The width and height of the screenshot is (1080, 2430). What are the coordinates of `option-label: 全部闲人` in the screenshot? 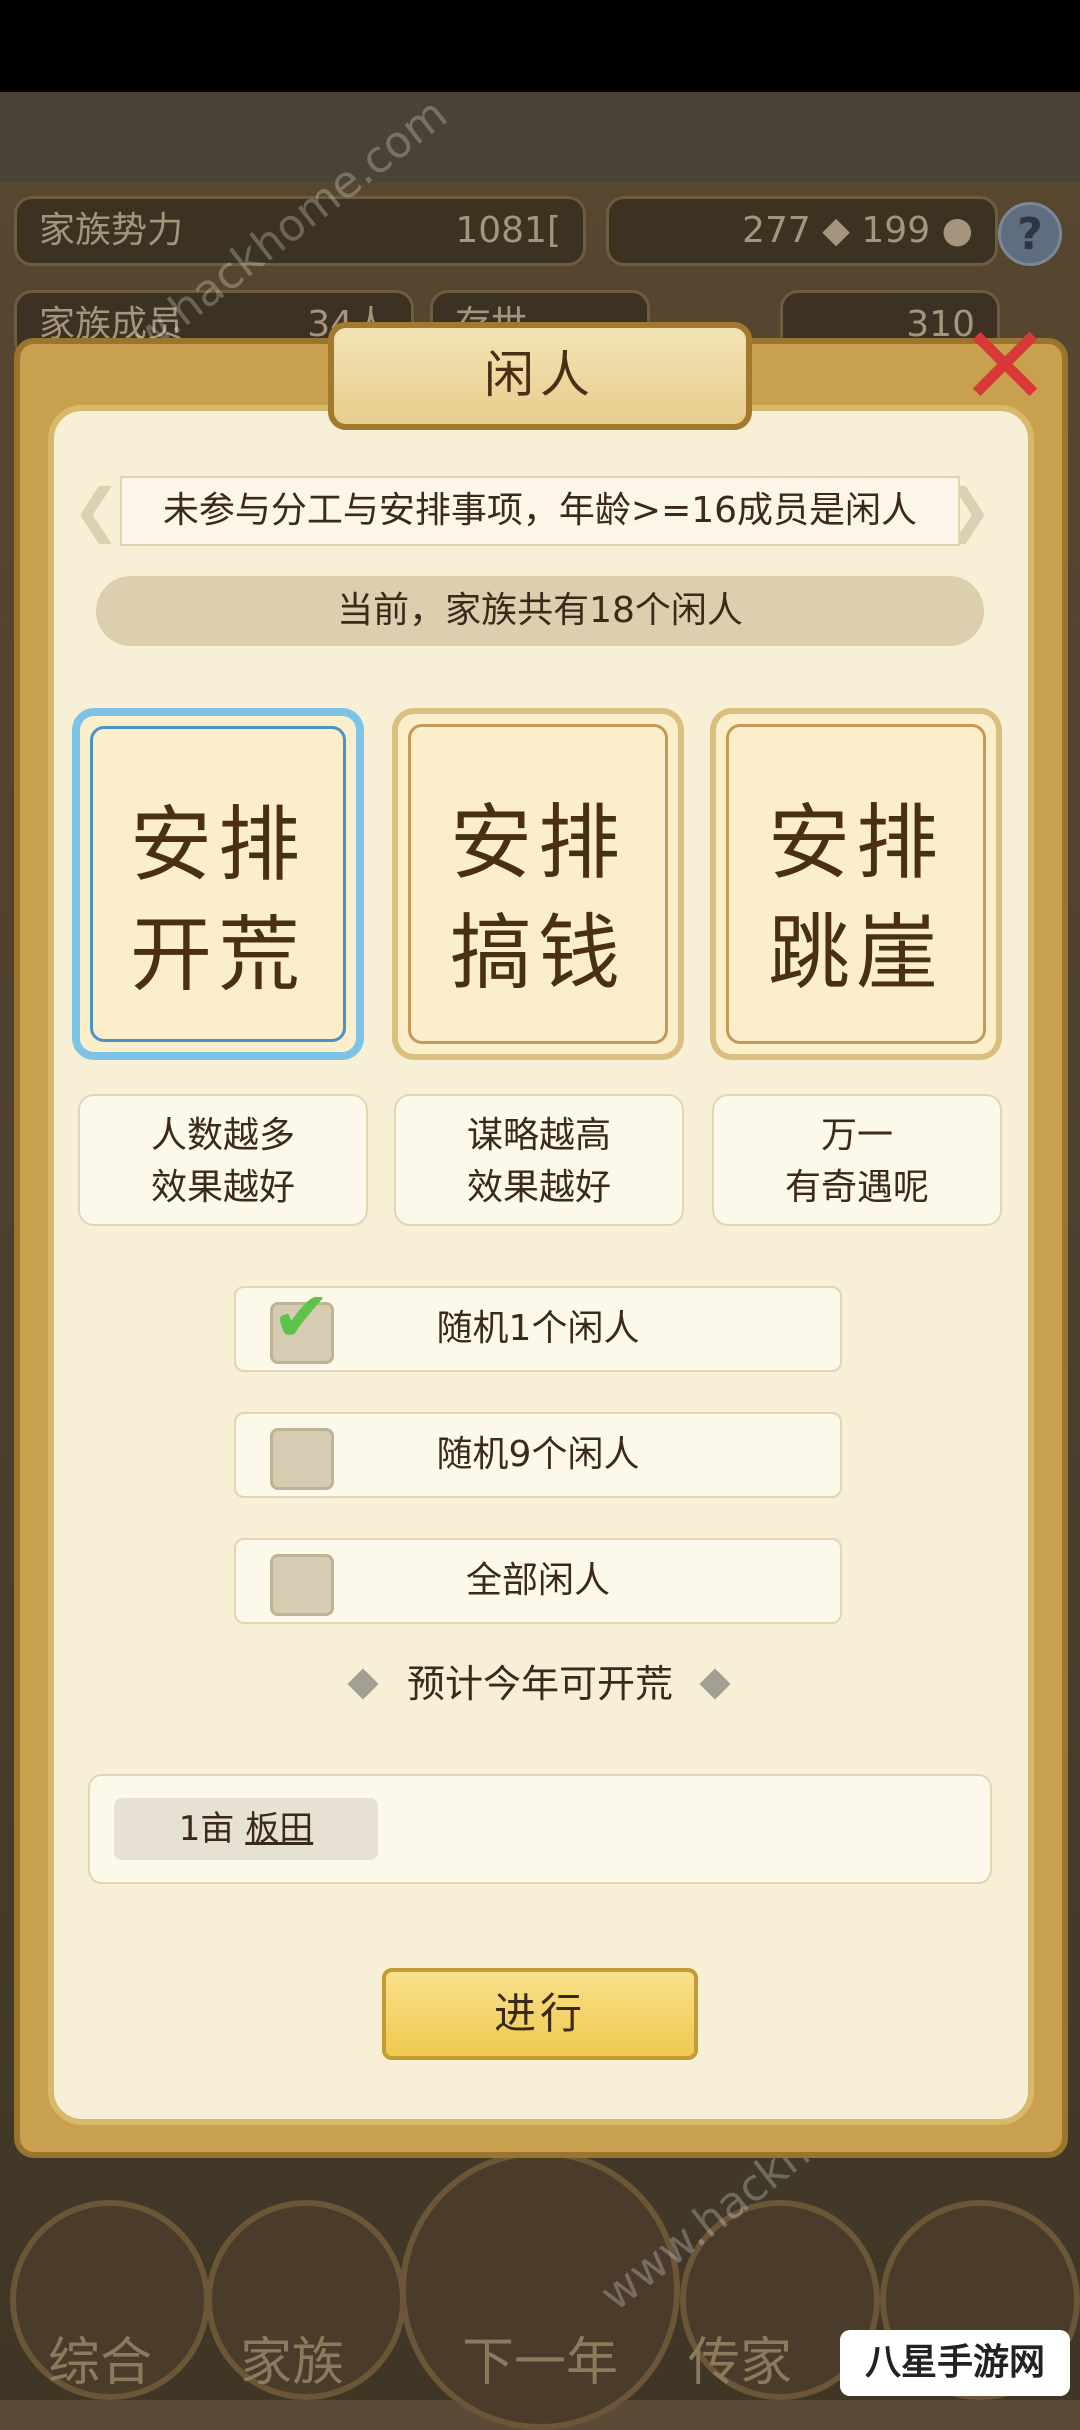 It's located at (537, 1580).